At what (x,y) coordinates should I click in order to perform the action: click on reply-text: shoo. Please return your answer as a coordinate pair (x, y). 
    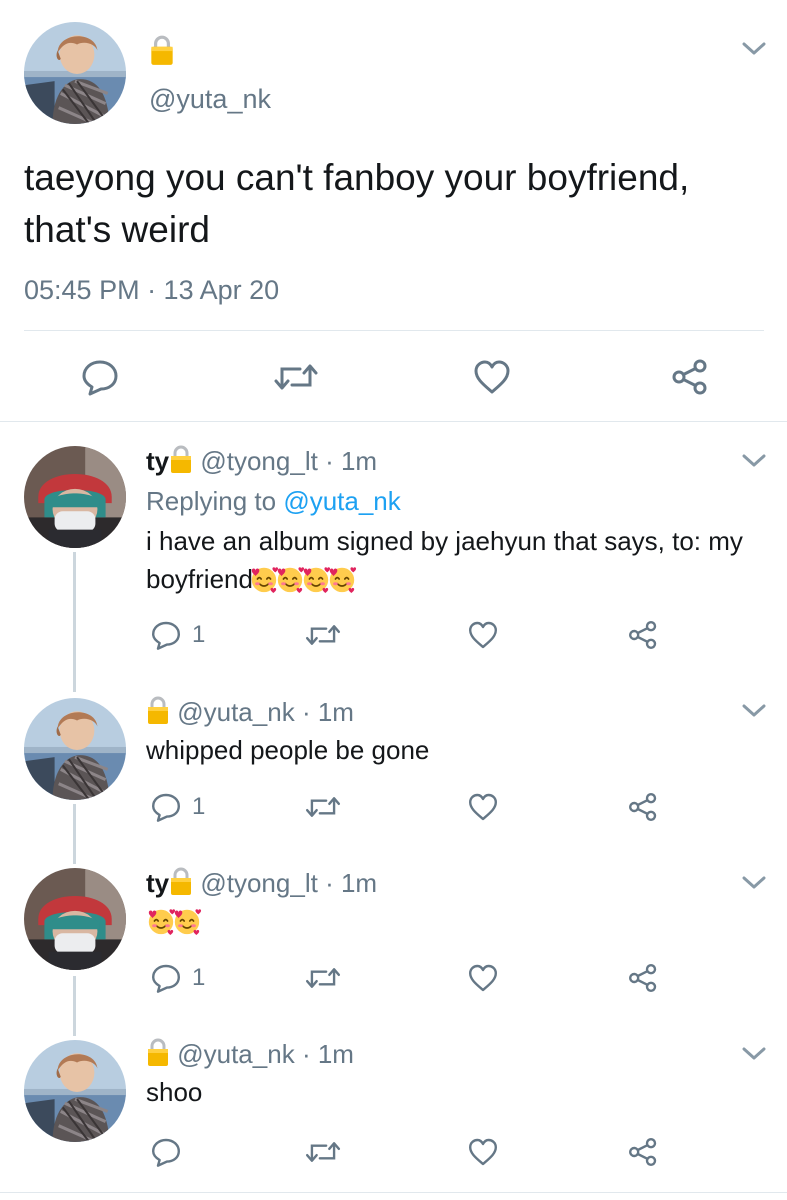
    Looking at the image, I should click on (174, 1092).